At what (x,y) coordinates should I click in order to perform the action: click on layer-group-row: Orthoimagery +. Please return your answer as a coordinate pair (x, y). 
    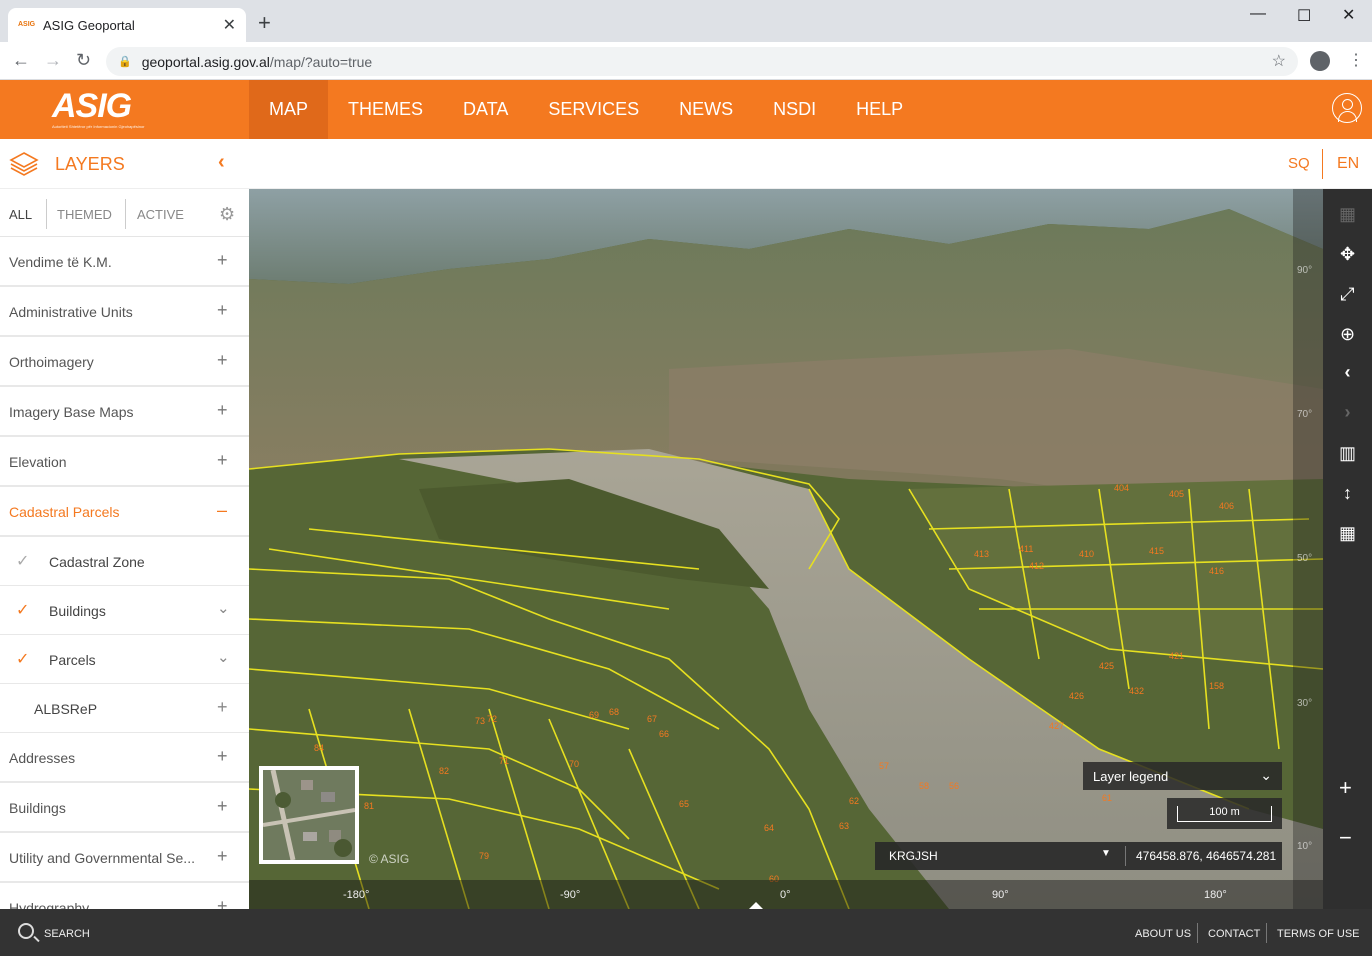
    Looking at the image, I should click on (124, 362).